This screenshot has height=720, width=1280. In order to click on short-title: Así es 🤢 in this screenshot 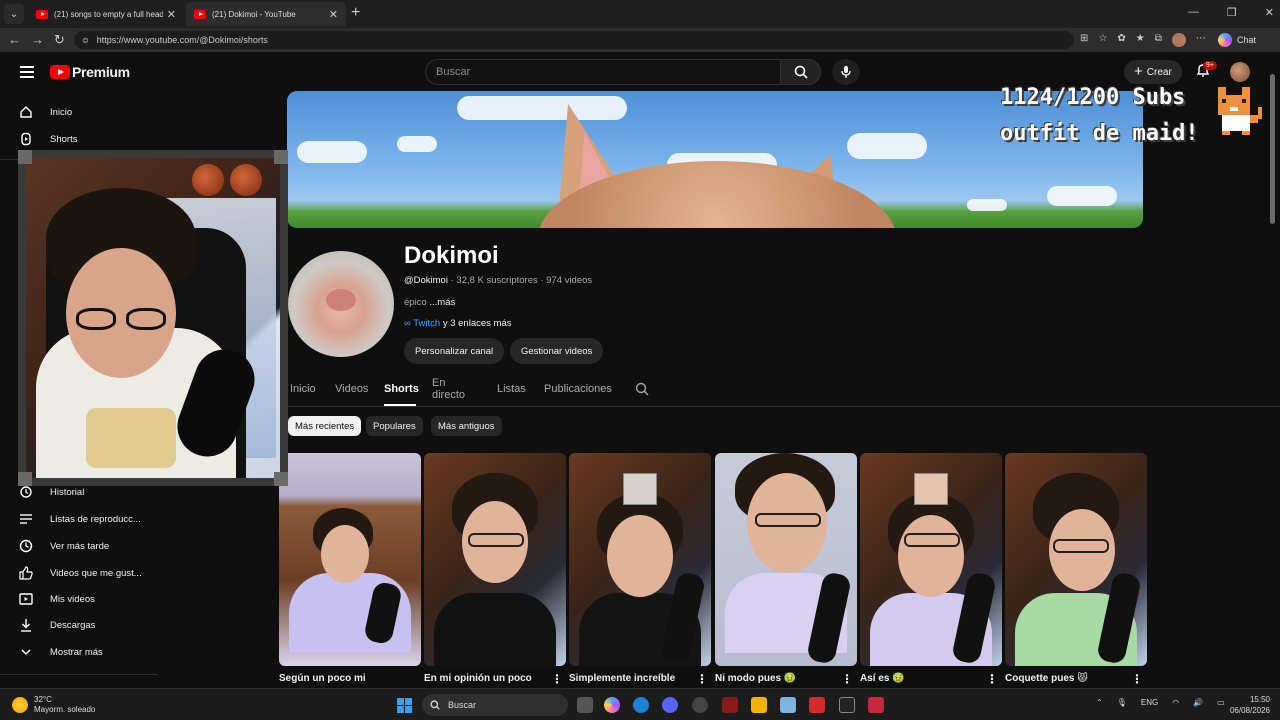, I will do `click(882, 678)`.